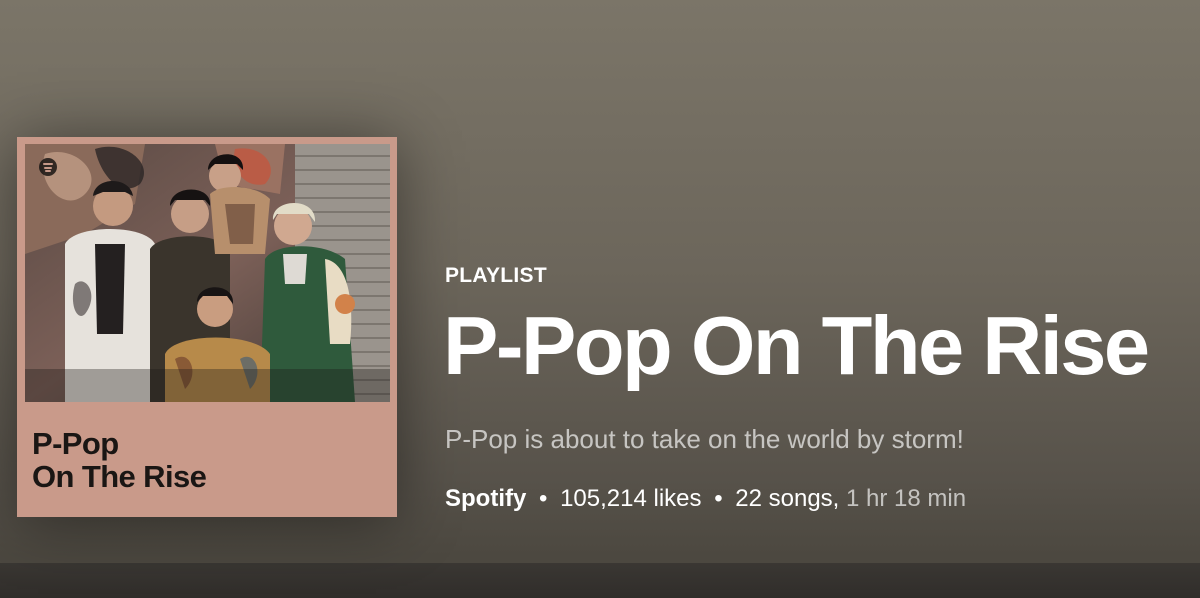  What do you see at coordinates (485, 498) in the screenshot?
I see `owner-link: Spotify` at bounding box center [485, 498].